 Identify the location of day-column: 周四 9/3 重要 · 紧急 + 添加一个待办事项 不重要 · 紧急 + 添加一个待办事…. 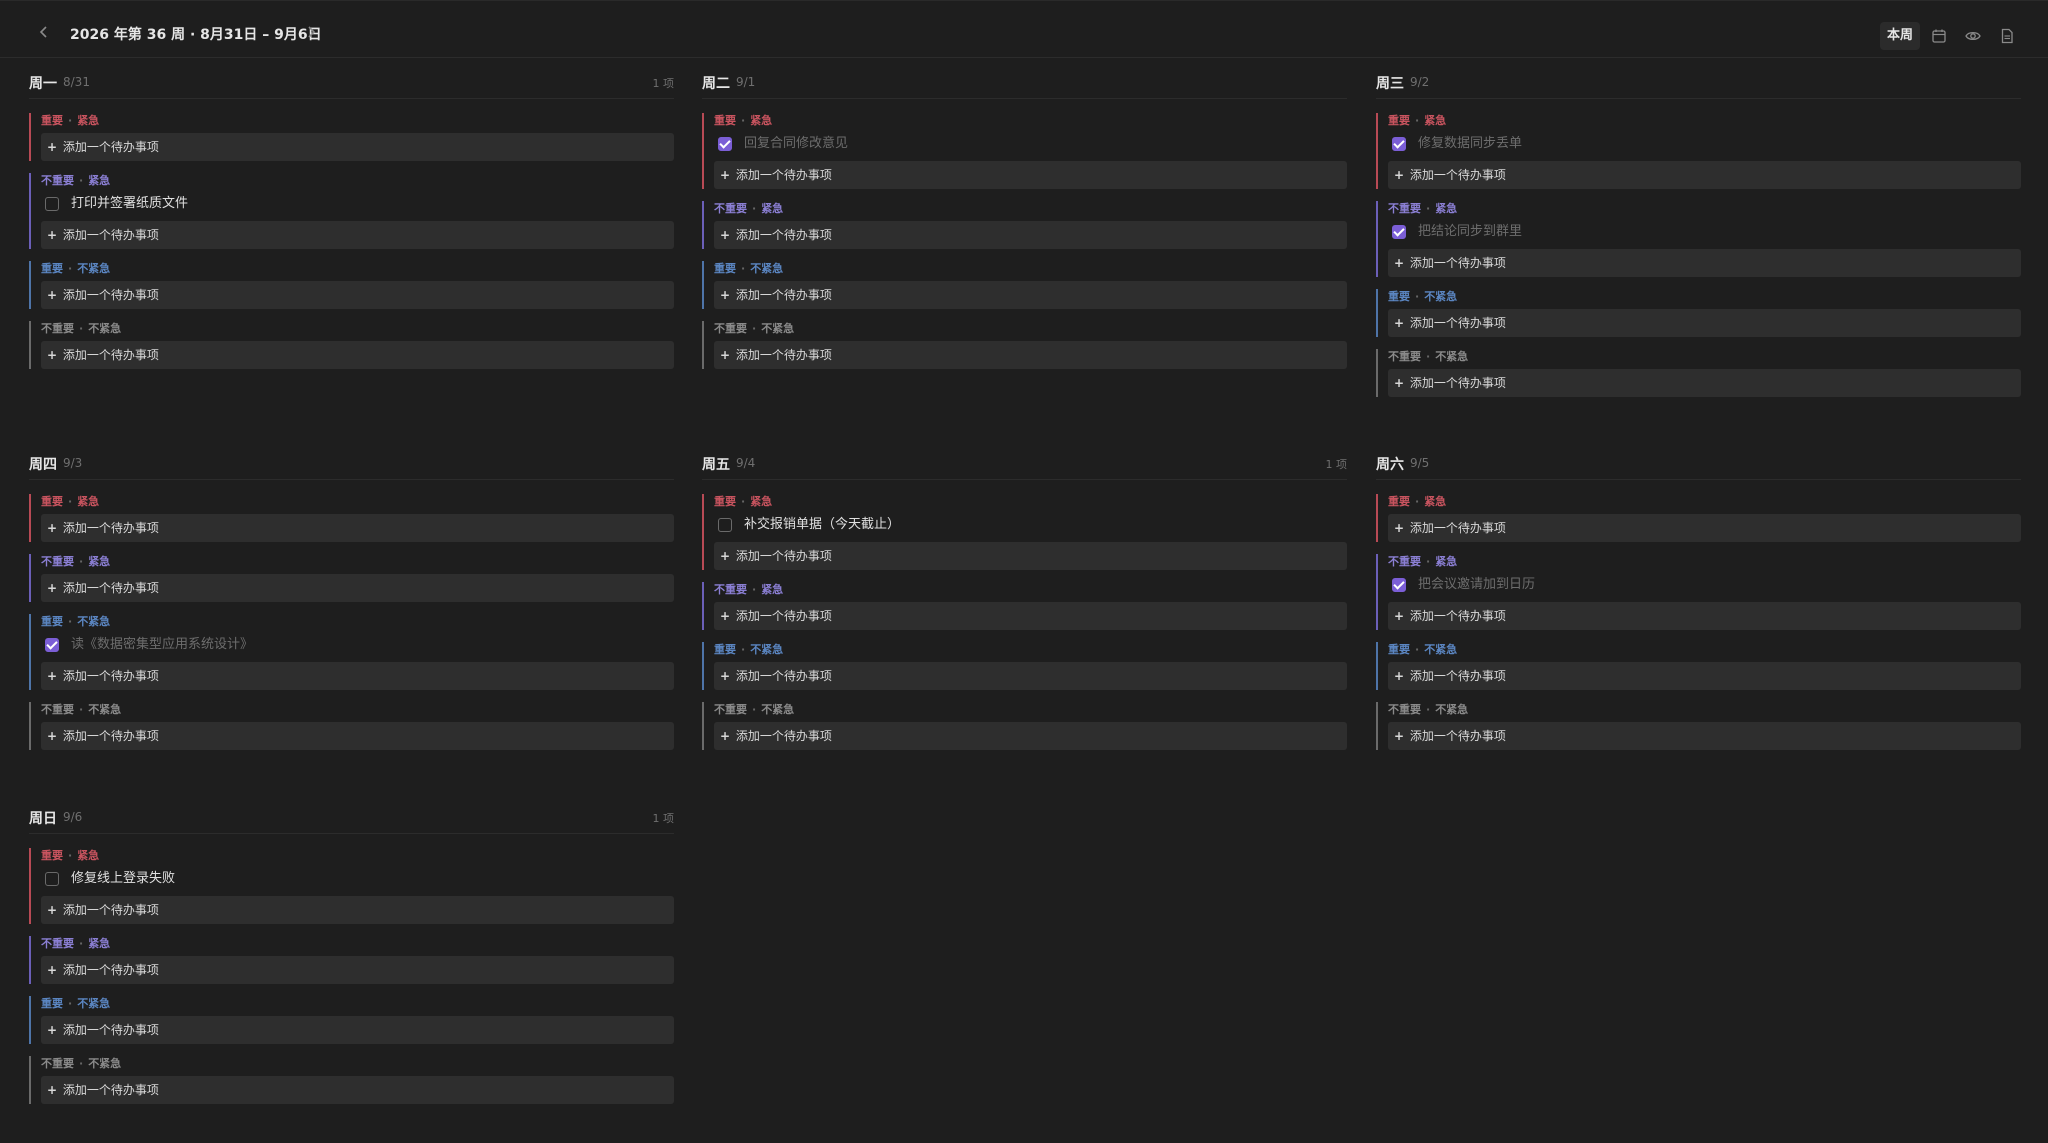
(351, 599).